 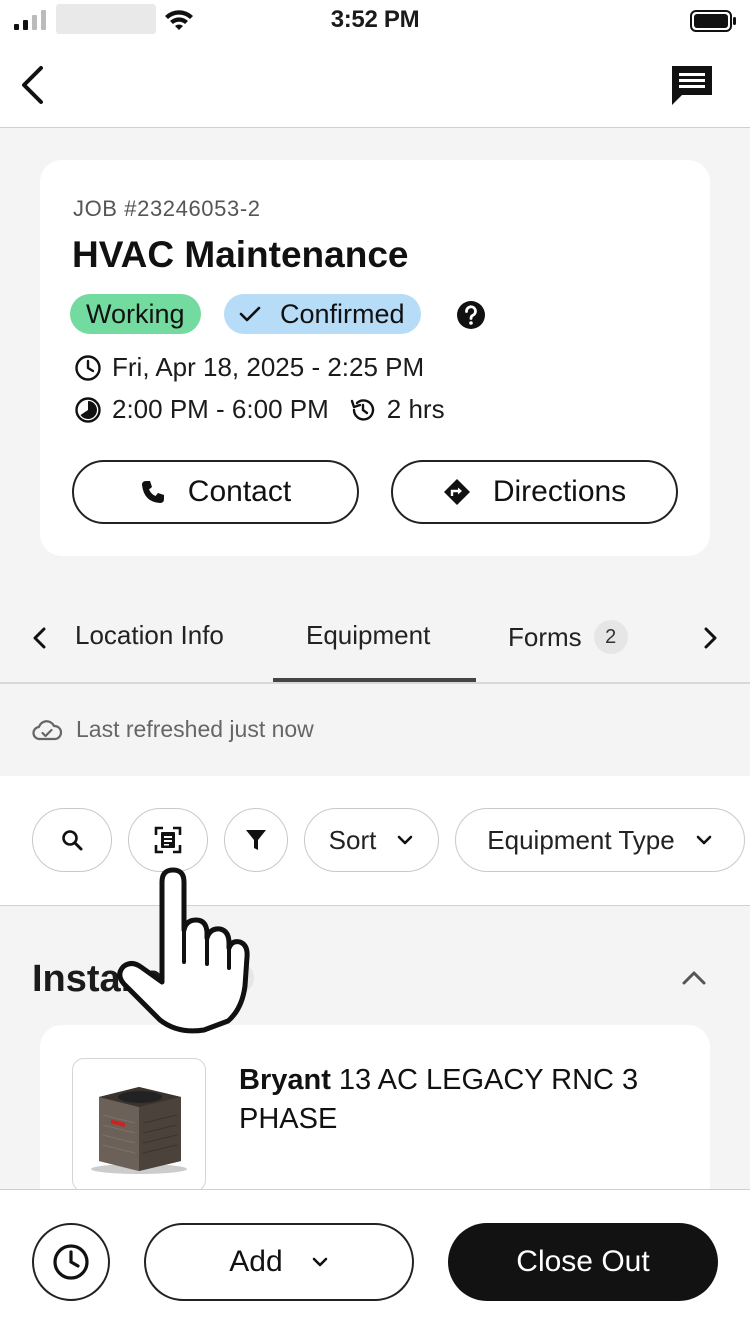 I want to click on confirmed-label: Confirmed, so click(x=342, y=313).